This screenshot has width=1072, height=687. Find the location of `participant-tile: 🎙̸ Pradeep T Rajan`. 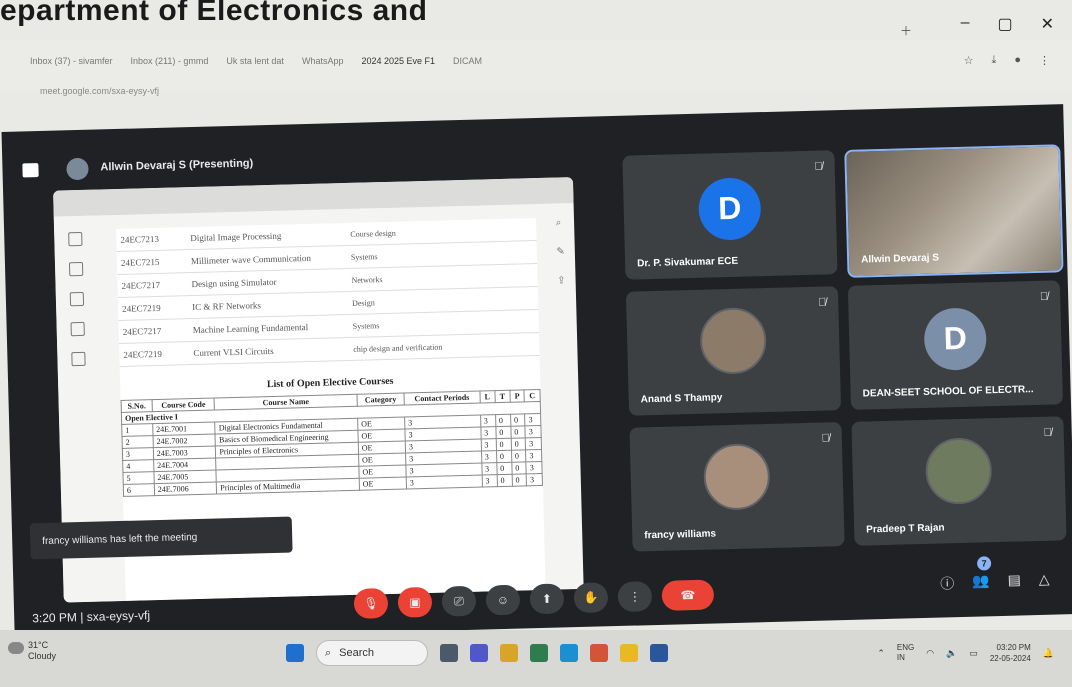

participant-tile: 🎙̸ Pradeep T Rajan is located at coordinates (959, 481).